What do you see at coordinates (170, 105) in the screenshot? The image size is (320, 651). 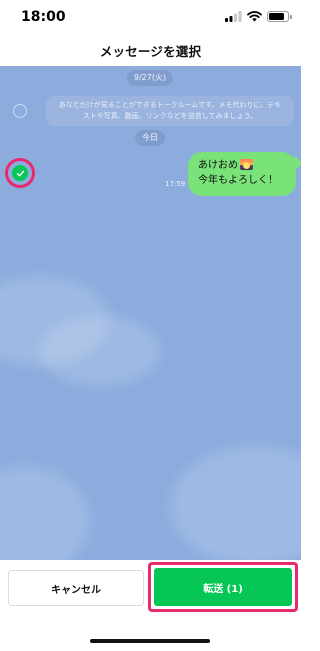 I see `system-message-line: あなただけが見ることができるトークルームです。メモ代わりに、テキ` at bounding box center [170, 105].